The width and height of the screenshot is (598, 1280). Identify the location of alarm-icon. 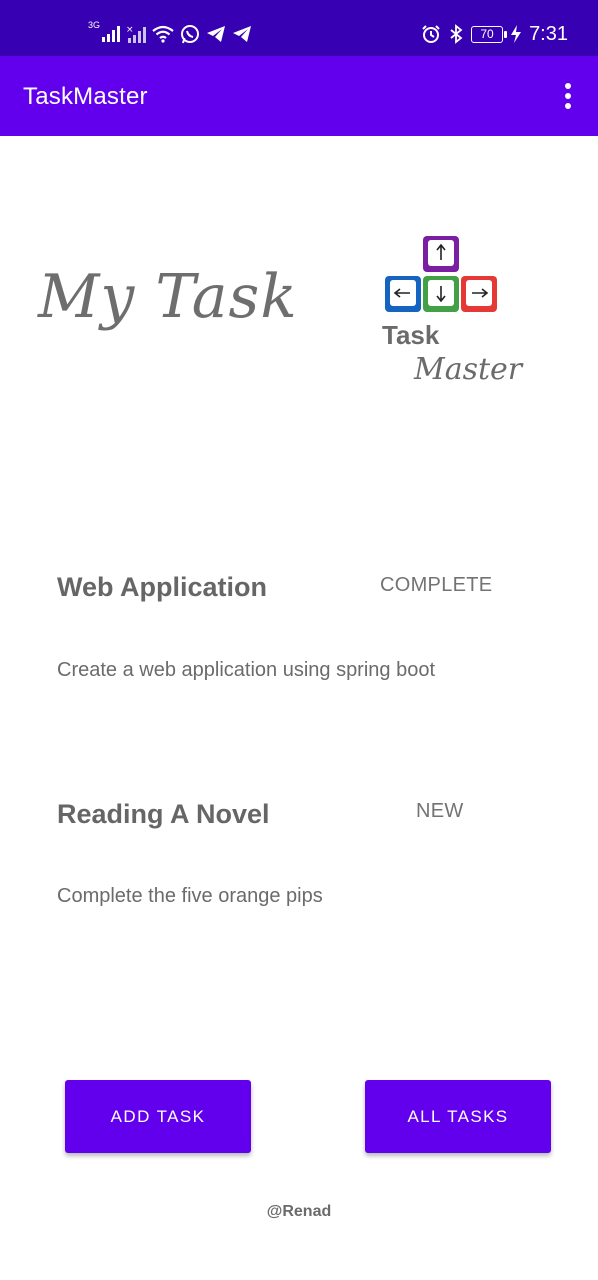
(431, 34).